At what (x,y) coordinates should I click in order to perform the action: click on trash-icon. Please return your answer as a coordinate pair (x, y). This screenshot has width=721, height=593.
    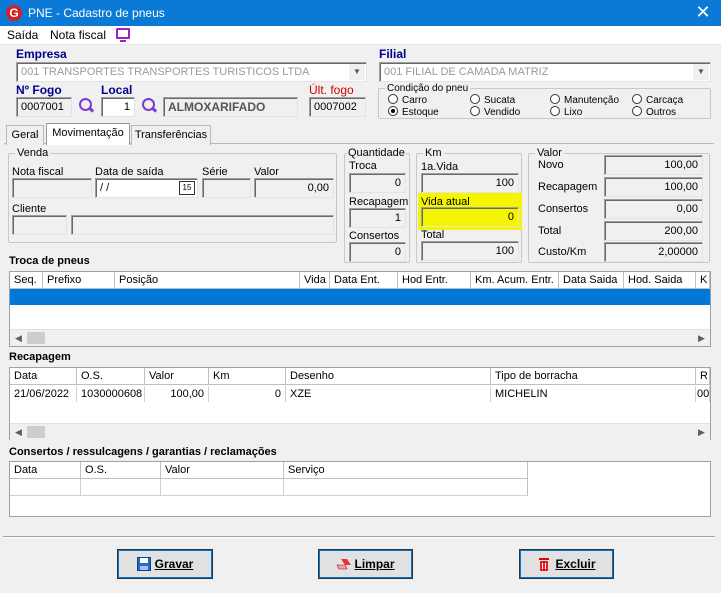
    Looking at the image, I should click on (544, 562).